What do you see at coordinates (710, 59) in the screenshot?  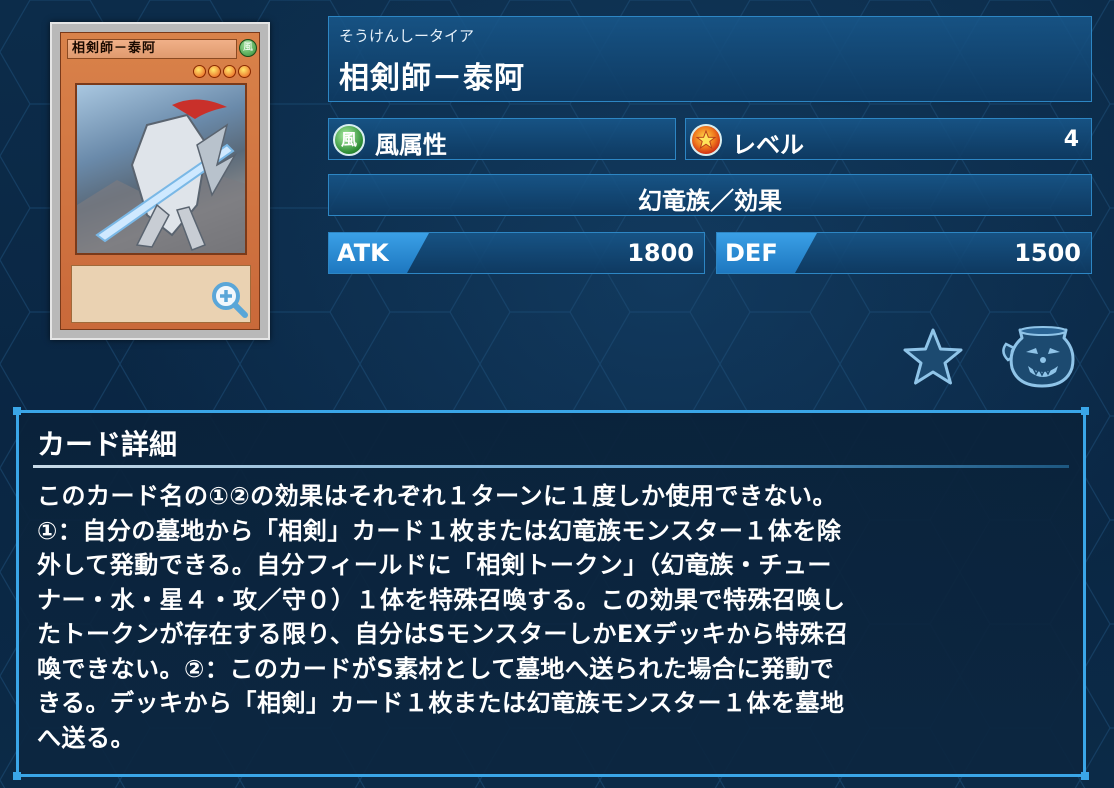 I see `card-name-panel: そうけんしータイア 相剣師－泰阿` at bounding box center [710, 59].